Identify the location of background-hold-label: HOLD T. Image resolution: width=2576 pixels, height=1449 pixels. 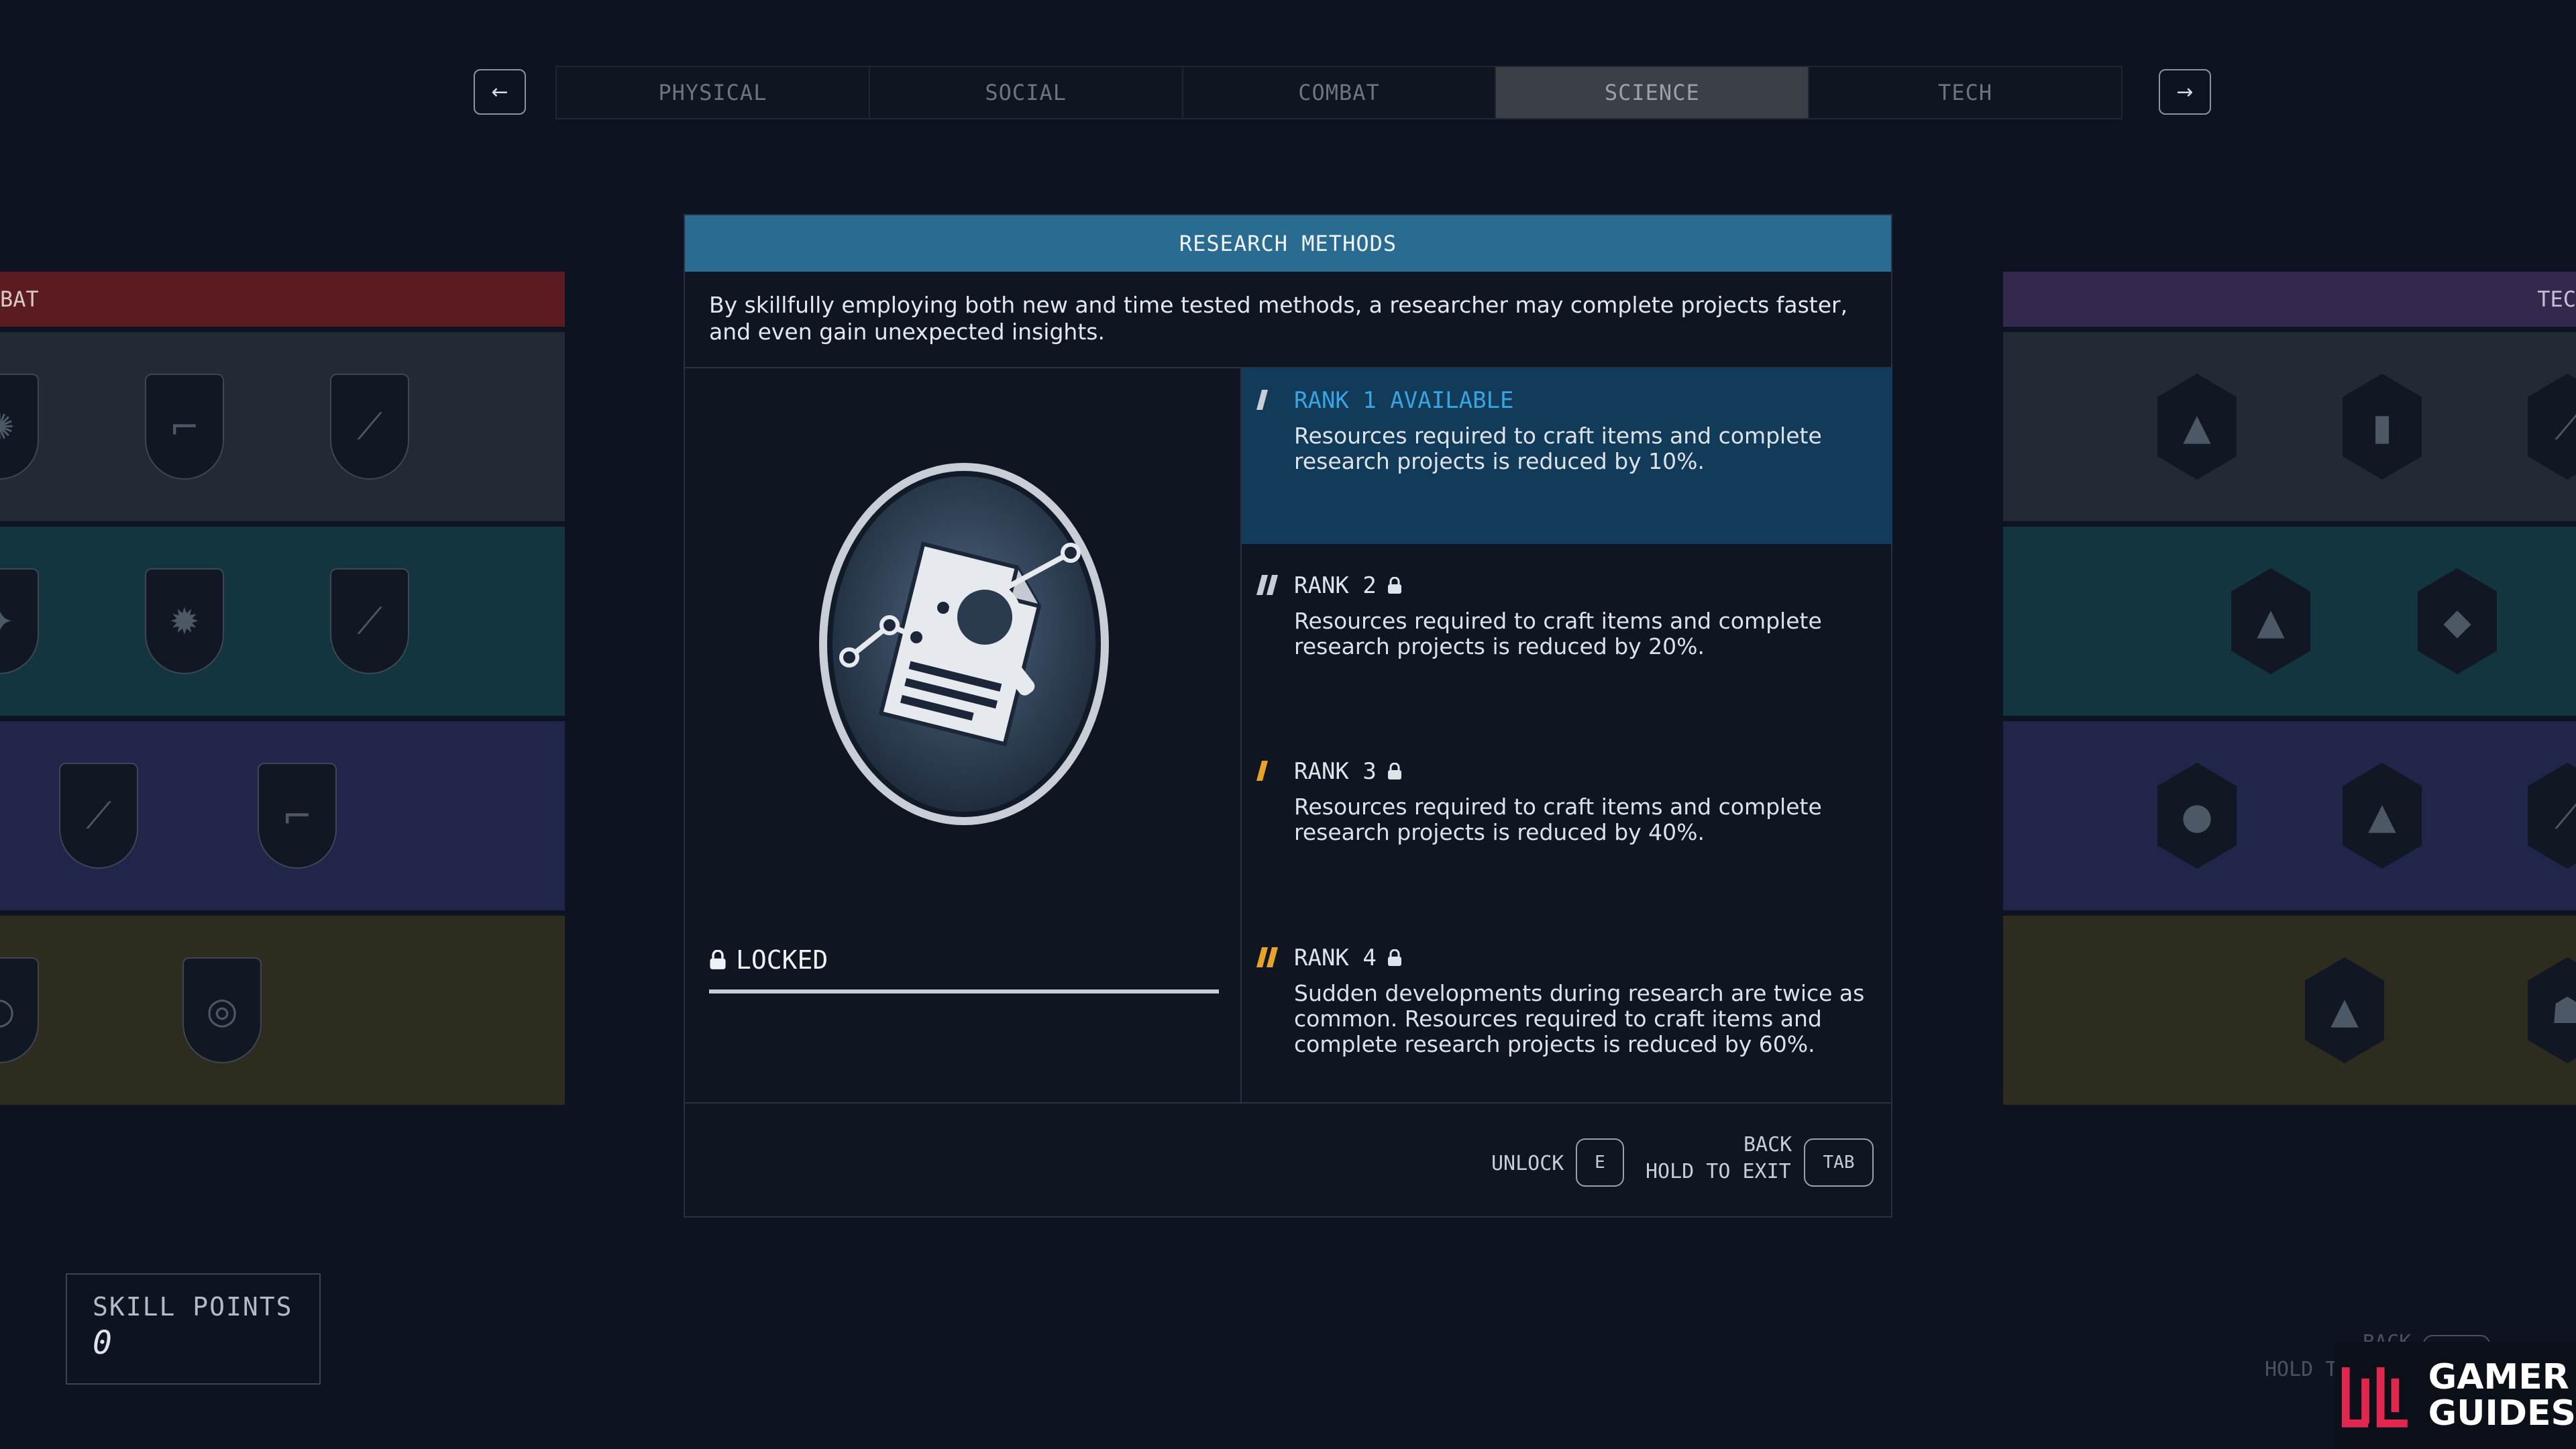
(2301, 1369).